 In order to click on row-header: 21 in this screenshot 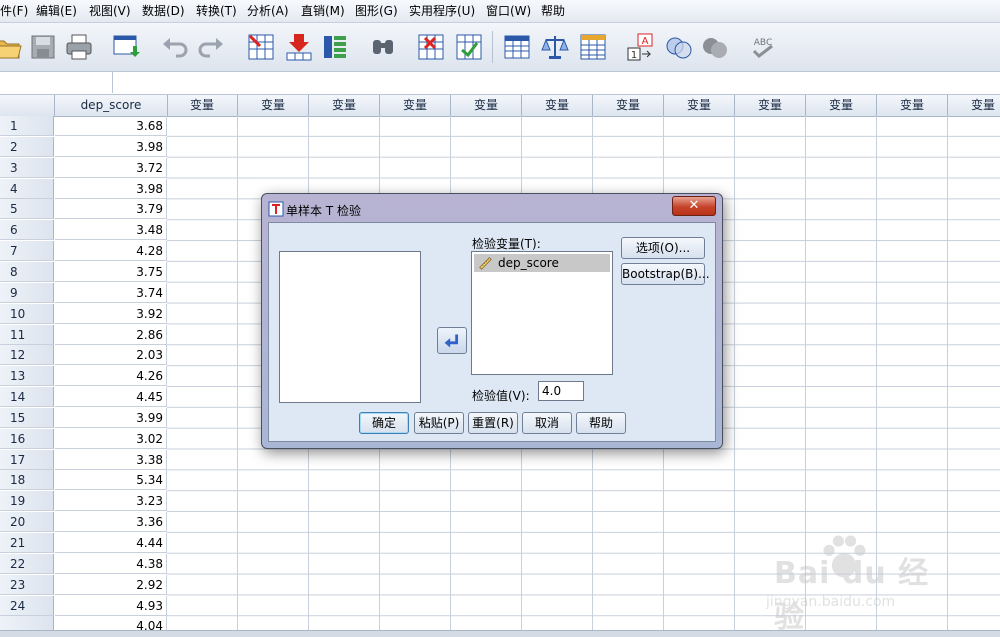, I will do `click(27, 543)`.